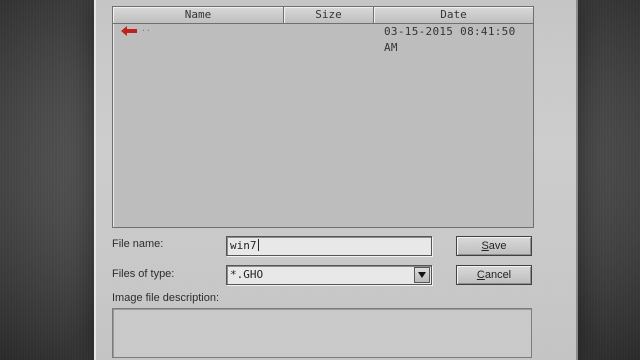  I want to click on file-list-header: Name Size Date, so click(323, 15).